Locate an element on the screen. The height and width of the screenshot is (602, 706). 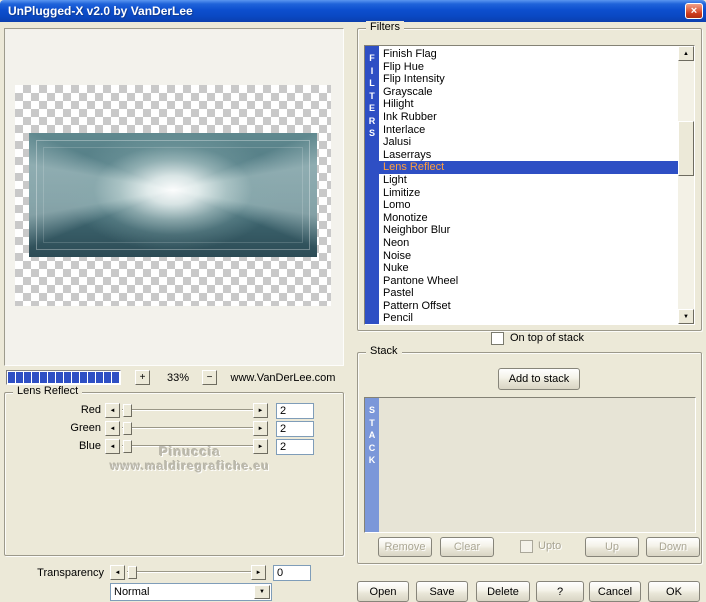
filter-list-item: Pattern Offset is located at coordinates (528, 306).